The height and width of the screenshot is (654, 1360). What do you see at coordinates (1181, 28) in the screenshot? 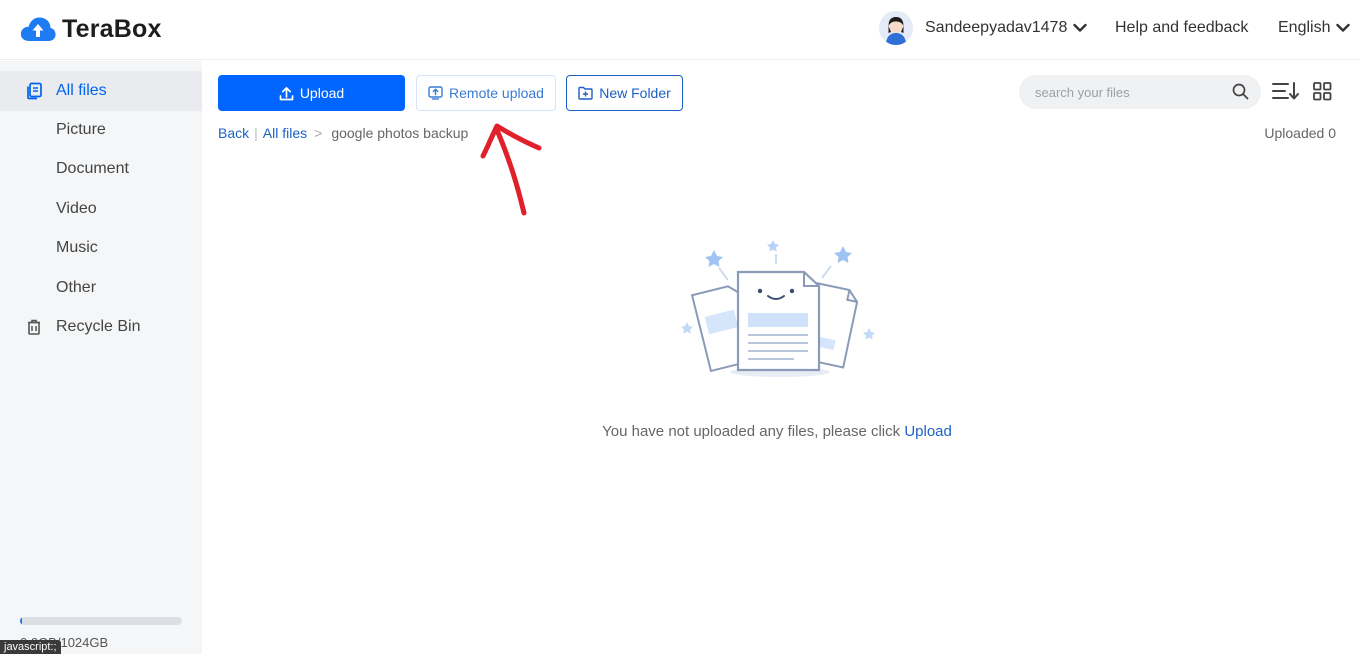
I see `help-feedback-link: Help and feedback` at bounding box center [1181, 28].